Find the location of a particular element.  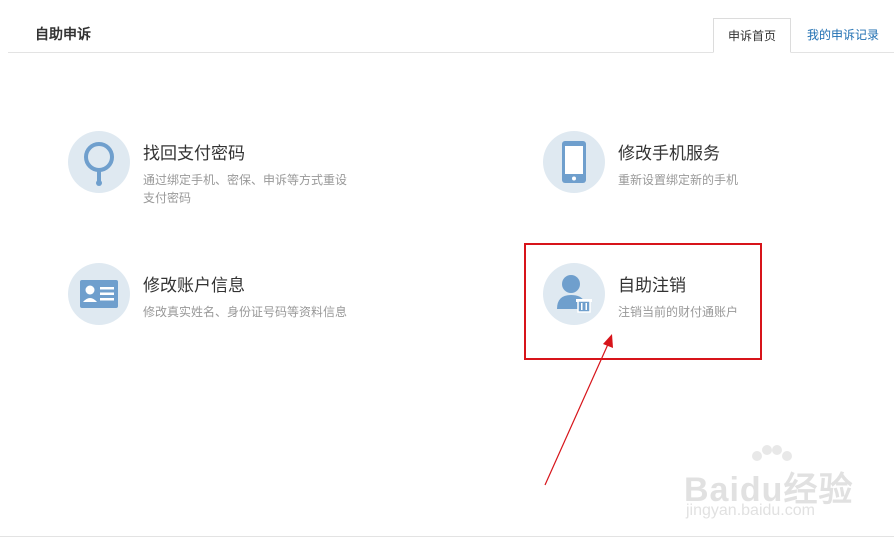

card-title: 修改手机服务 is located at coordinates (669, 154).